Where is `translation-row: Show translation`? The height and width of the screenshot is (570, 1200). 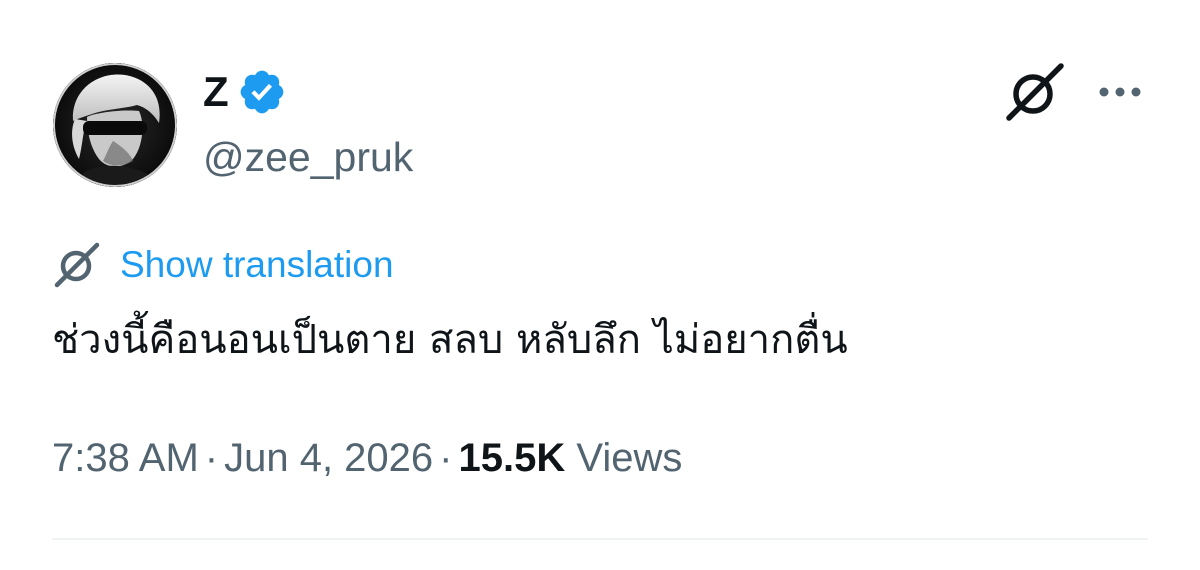
translation-row: Show translation is located at coordinates (223, 265).